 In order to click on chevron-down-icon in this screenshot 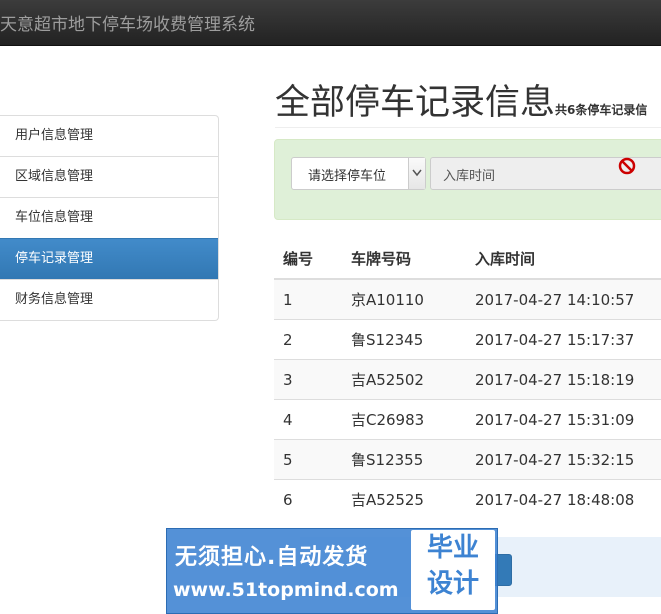, I will do `click(417, 173)`.